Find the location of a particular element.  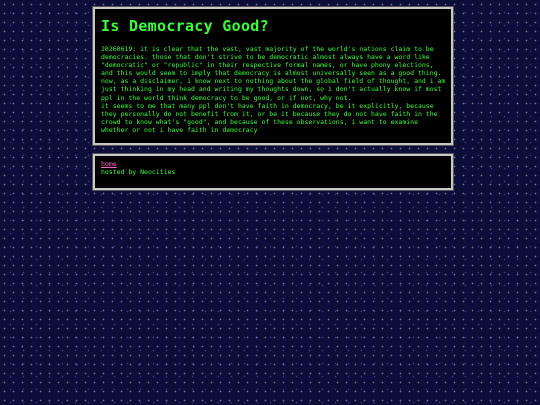

page-title: Is Democracy Good? is located at coordinates (185, 26).